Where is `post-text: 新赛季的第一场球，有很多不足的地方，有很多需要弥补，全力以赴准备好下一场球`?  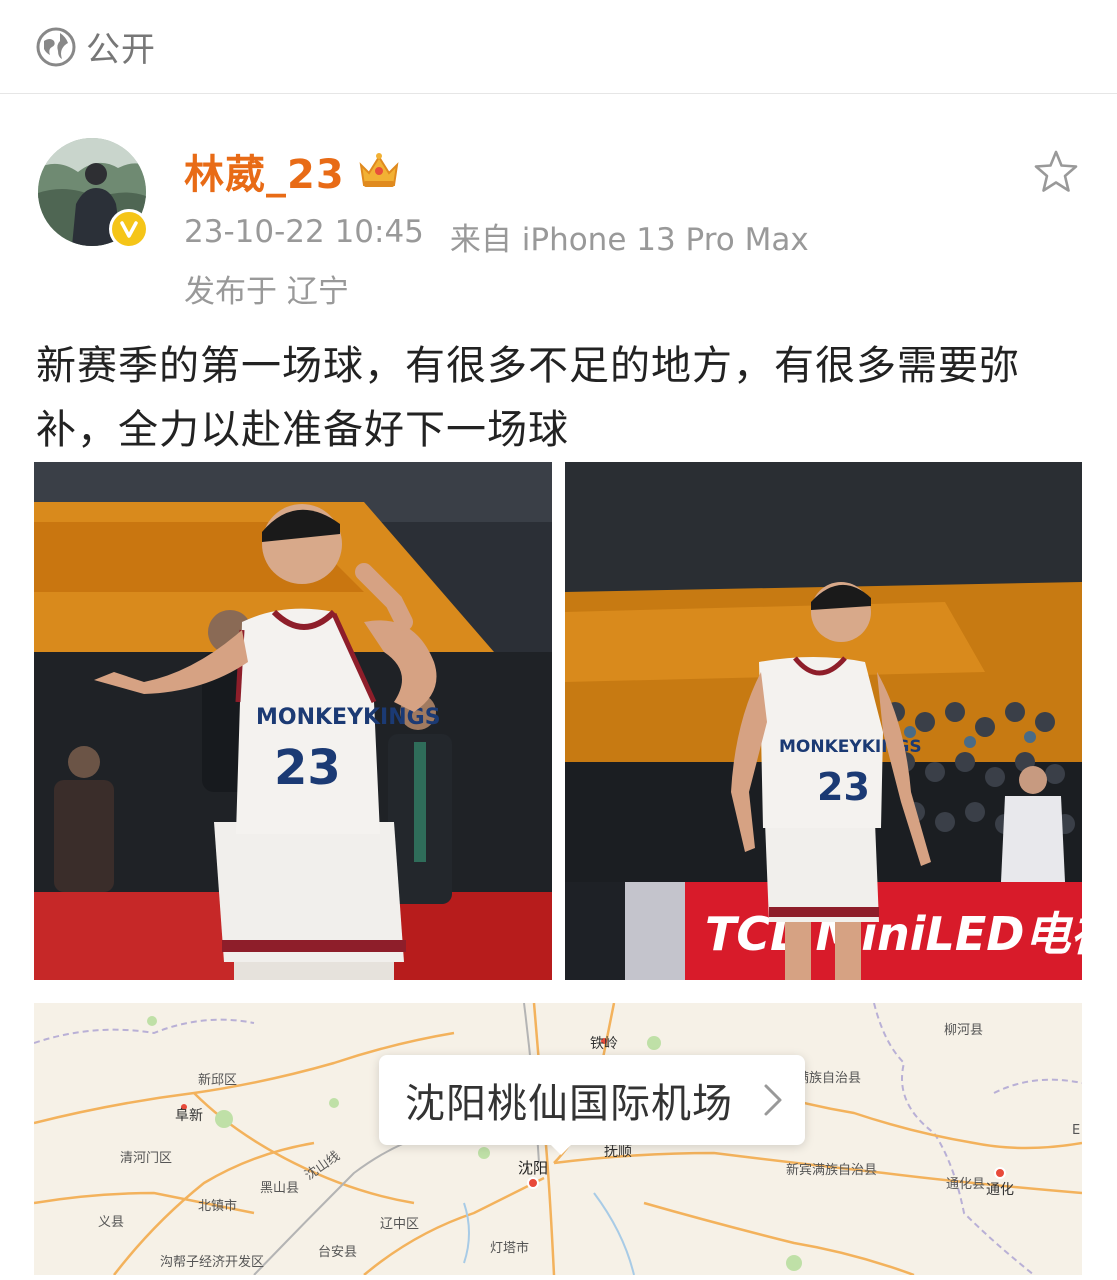 post-text: 新赛季的第一场球，有很多不足的地方，有很多需要弥补，全力以赴准备好下一场球 is located at coordinates (528, 398).